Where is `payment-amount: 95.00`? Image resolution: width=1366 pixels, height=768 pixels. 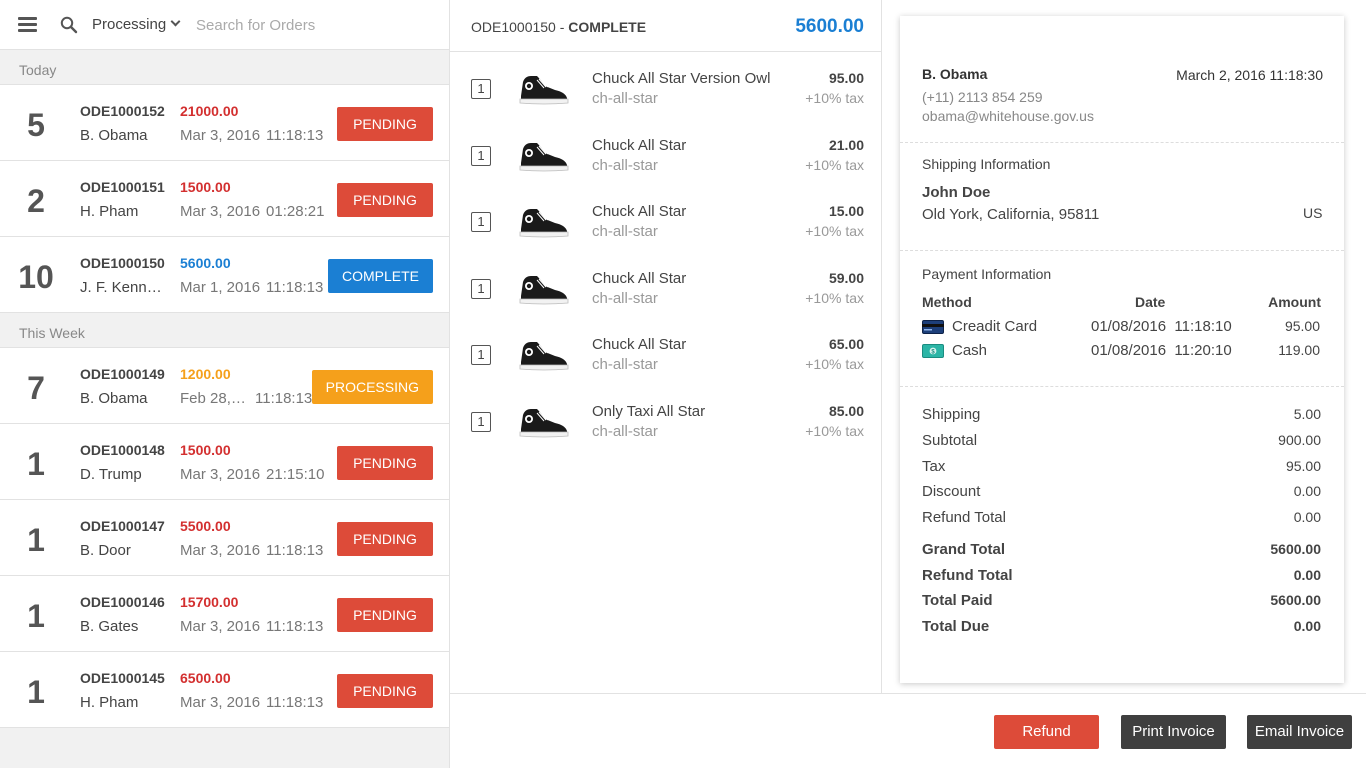 payment-amount: 95.00 is located at coordinates (1302, 326).